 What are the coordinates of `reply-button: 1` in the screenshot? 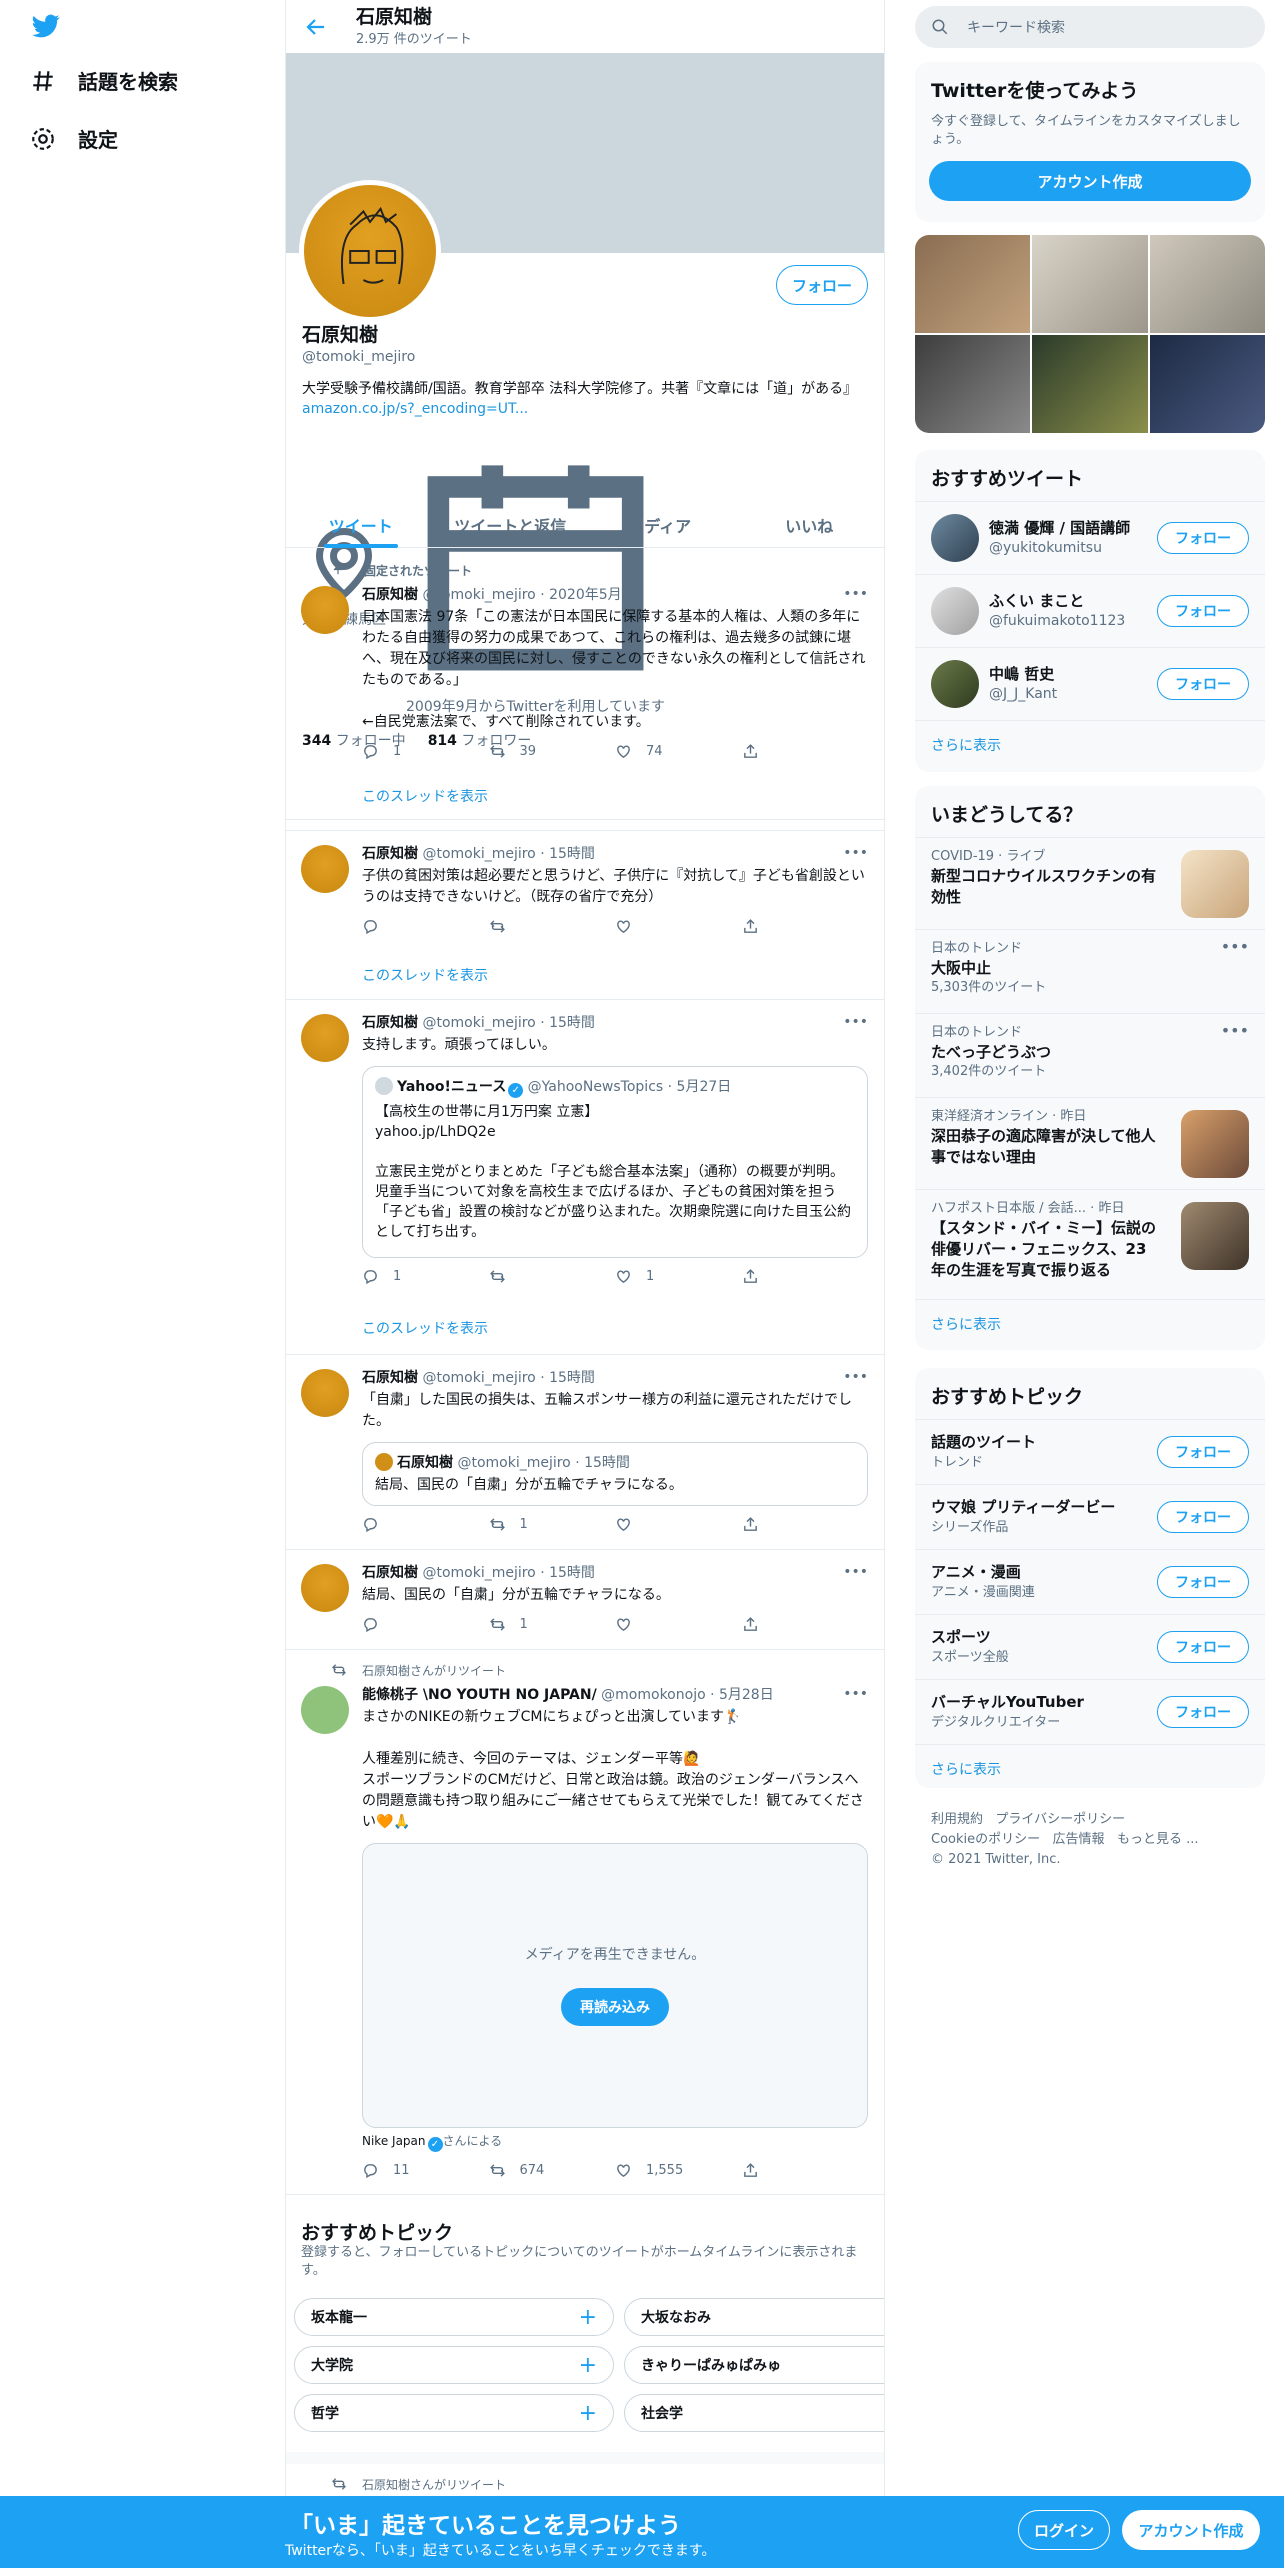 It's located at (425, 751).